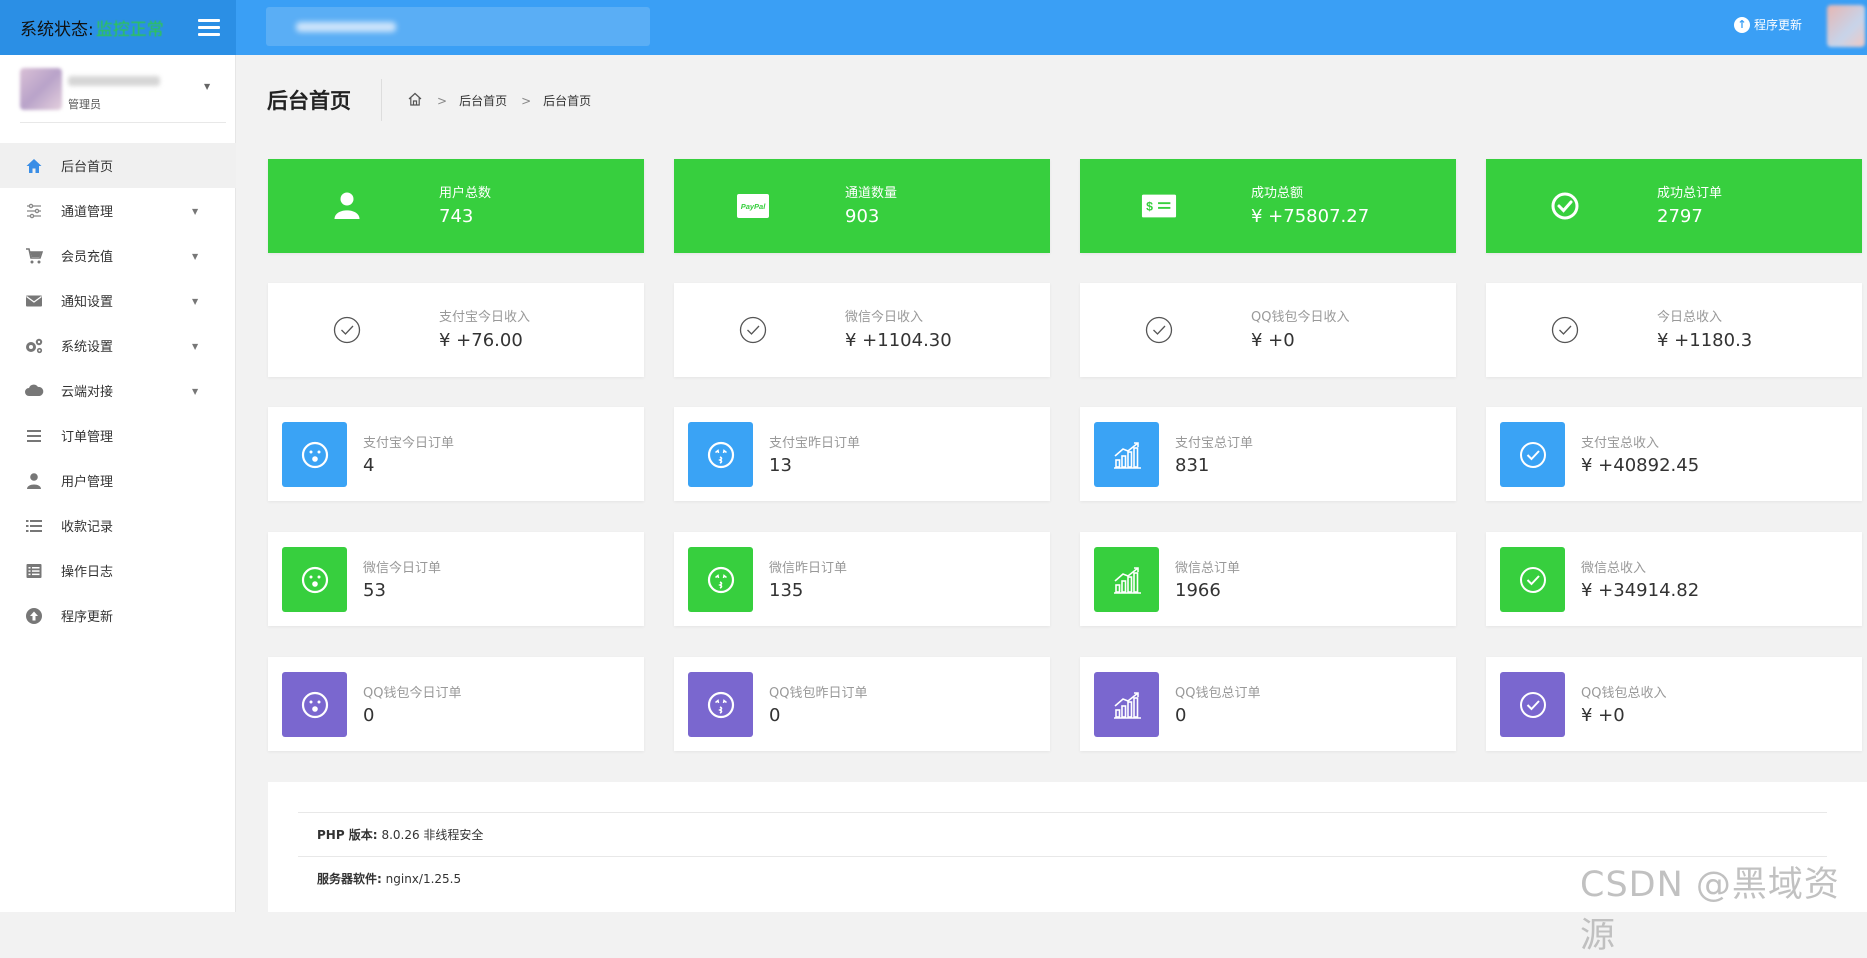  Describe the element at coordinates (118, 210) in the screenshot. I see `sidebar-item: 通道管理 ▼` at that location.